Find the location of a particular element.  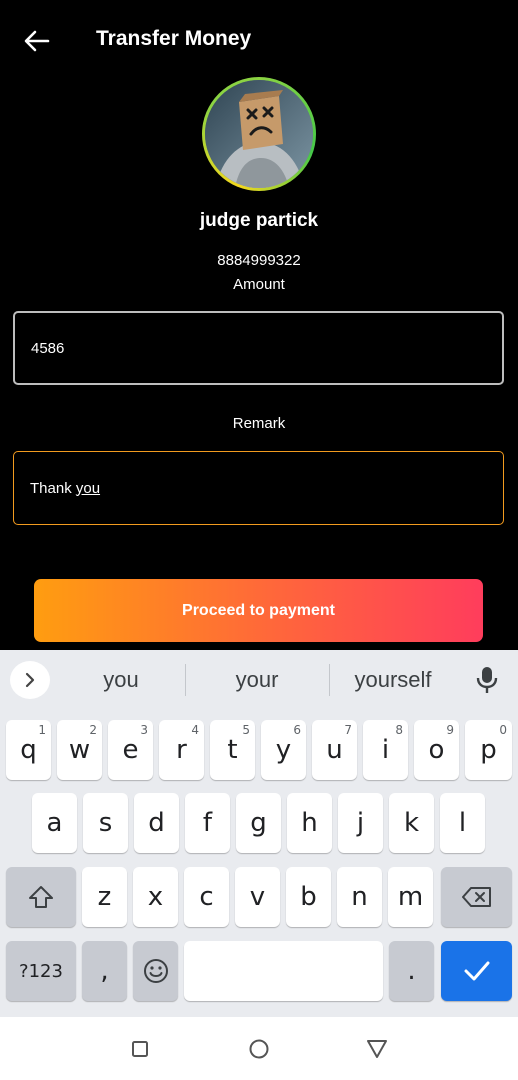

key-l: l is located at coordinates (462, 823).